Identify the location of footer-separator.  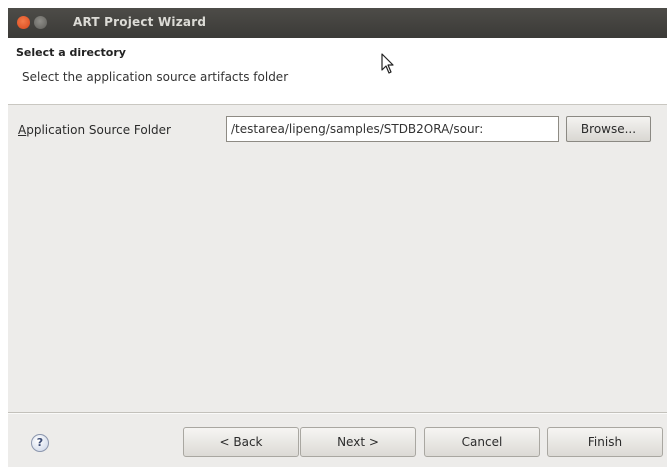
(337, 413).